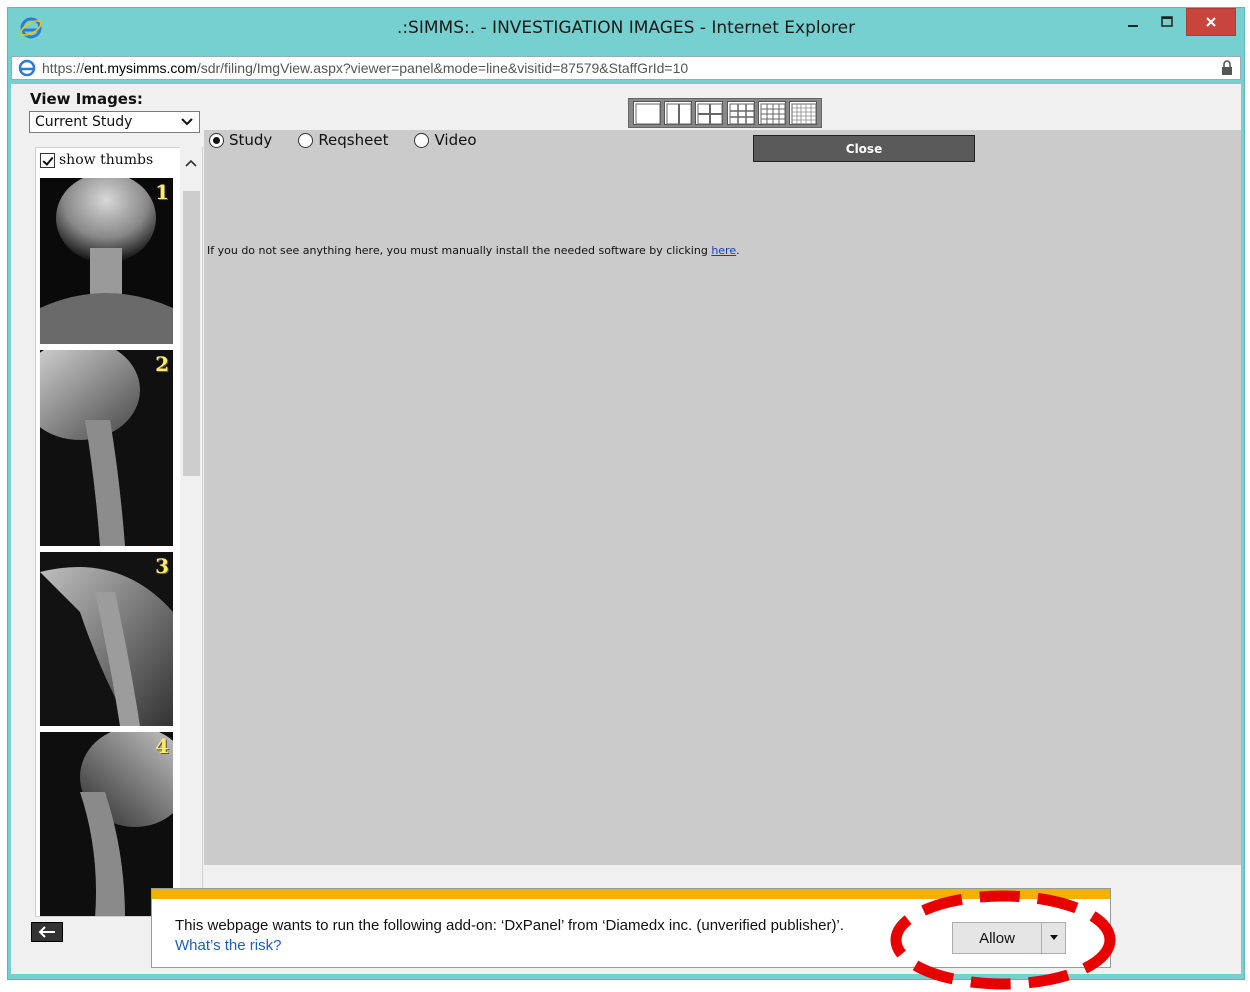 The height and width of the screenshot is (992, 1250). What do you see at coordinates (106, 160) in the screenshot?
I see `show-thumbs-label: show thumbs` at bounding box center [106, 160].